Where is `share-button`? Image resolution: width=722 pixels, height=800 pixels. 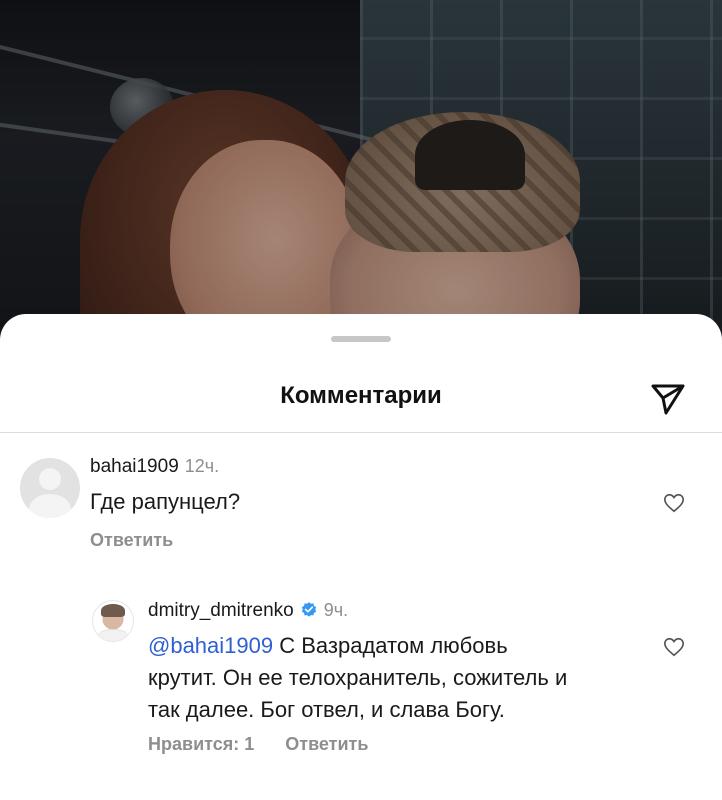
share-button is located at coordinates (668, 398).